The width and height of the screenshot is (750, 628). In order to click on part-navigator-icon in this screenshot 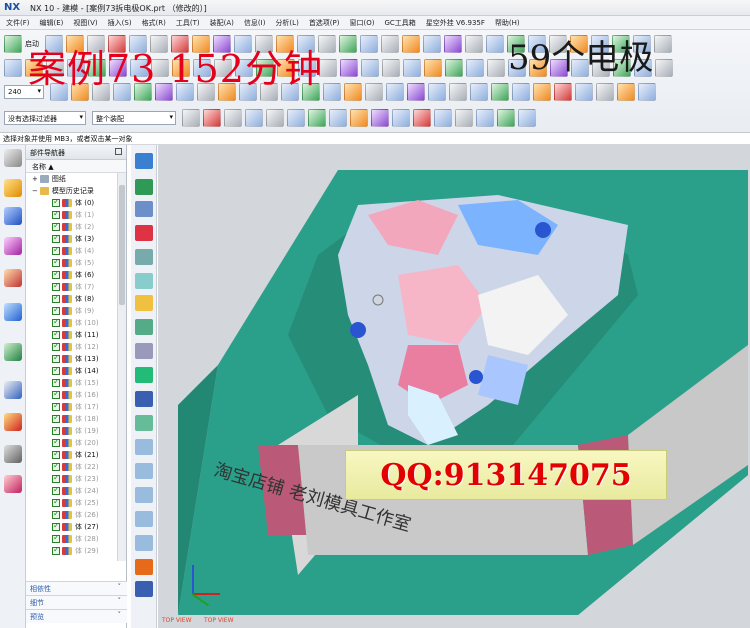, I will do `click(13, 188)`.